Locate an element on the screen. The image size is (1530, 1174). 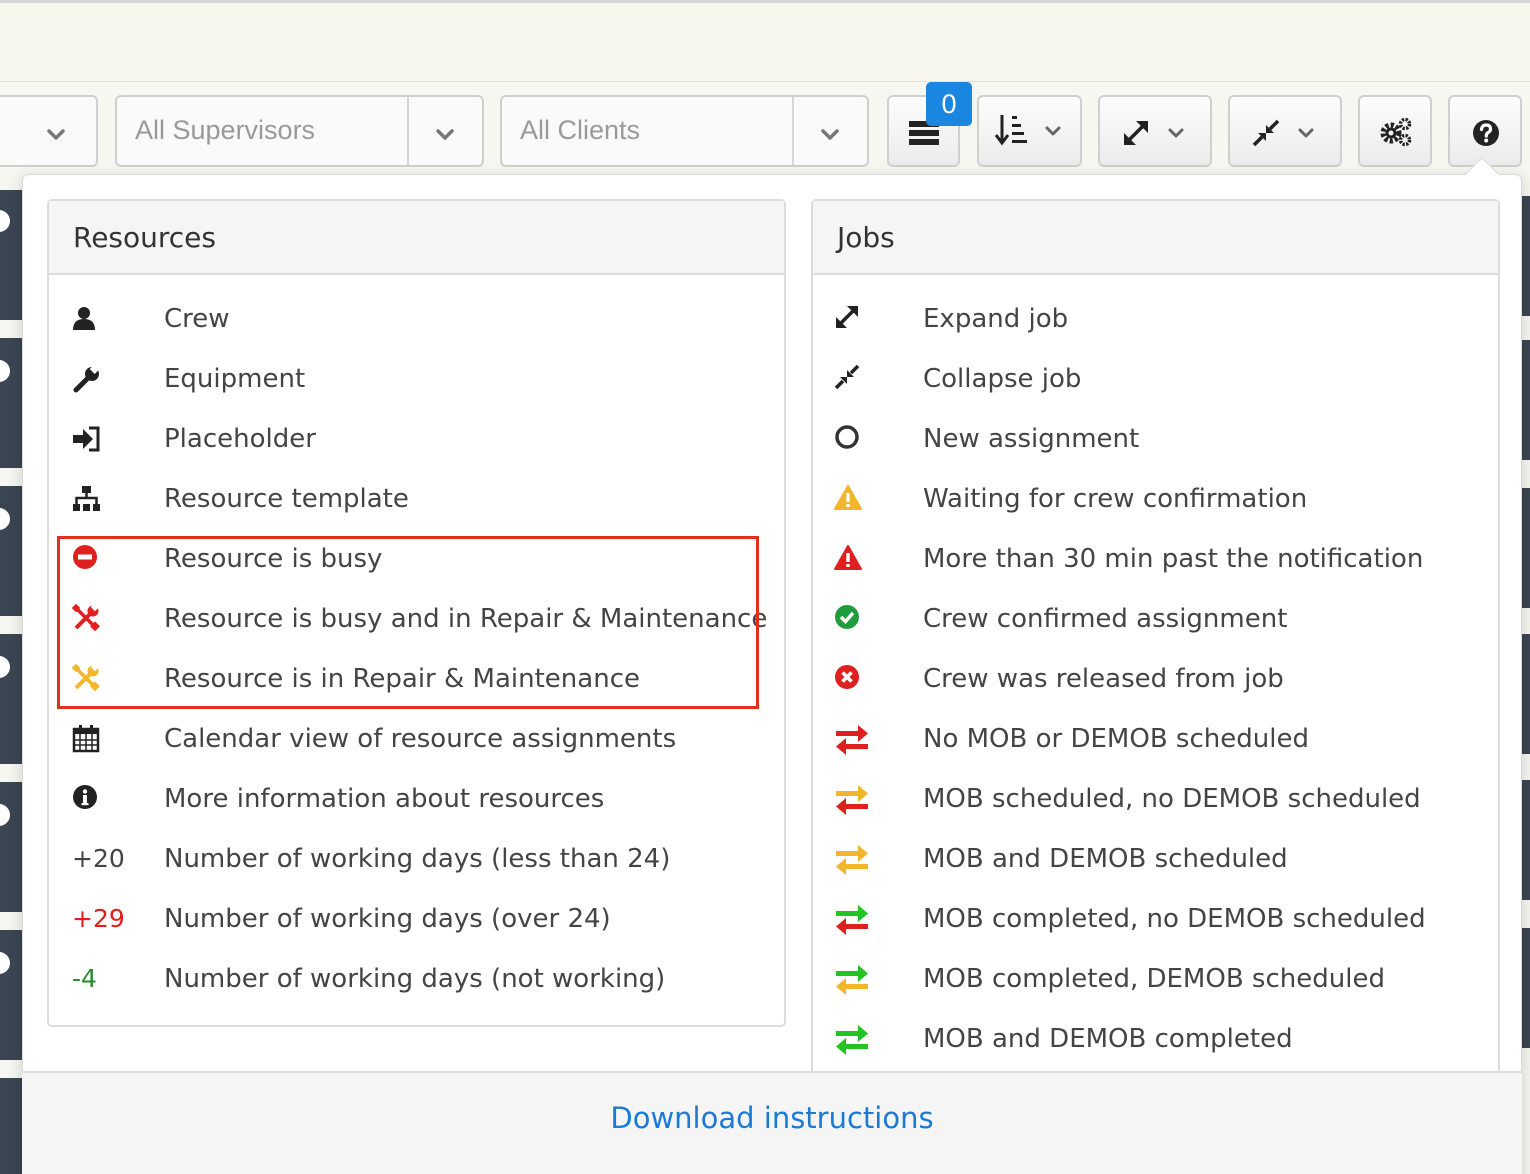
supervisors-select: All Supervisors is located at coordinates (299, 131).